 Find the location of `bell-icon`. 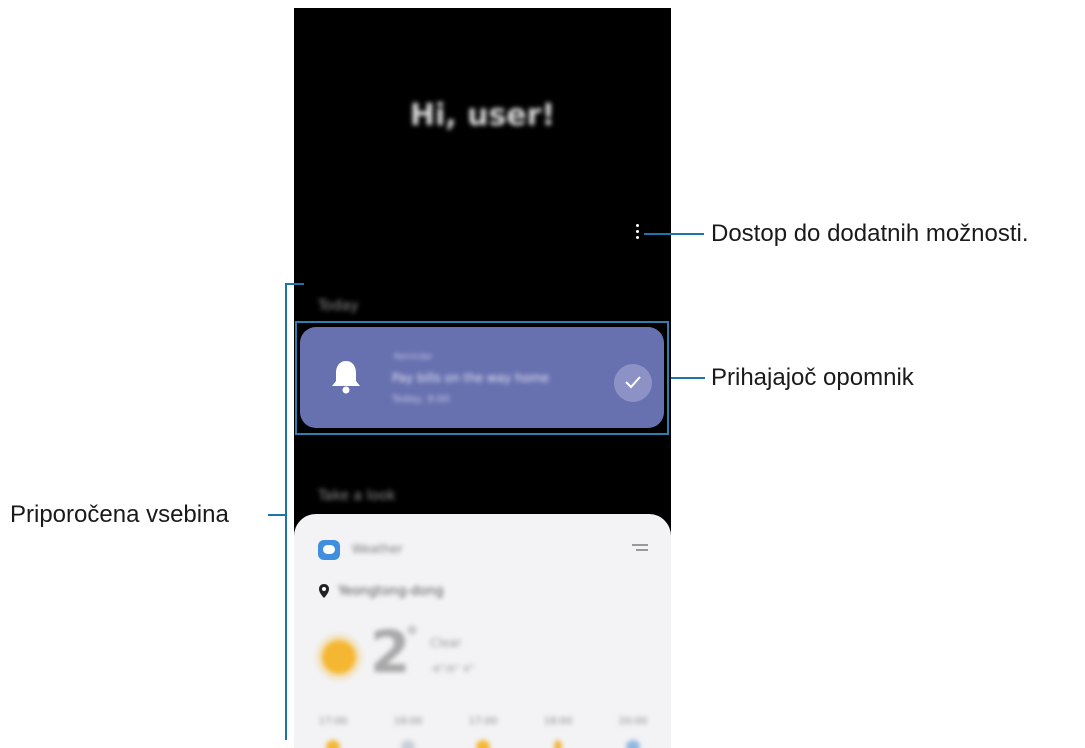

bell-icon is located at coordinates (346, 377).